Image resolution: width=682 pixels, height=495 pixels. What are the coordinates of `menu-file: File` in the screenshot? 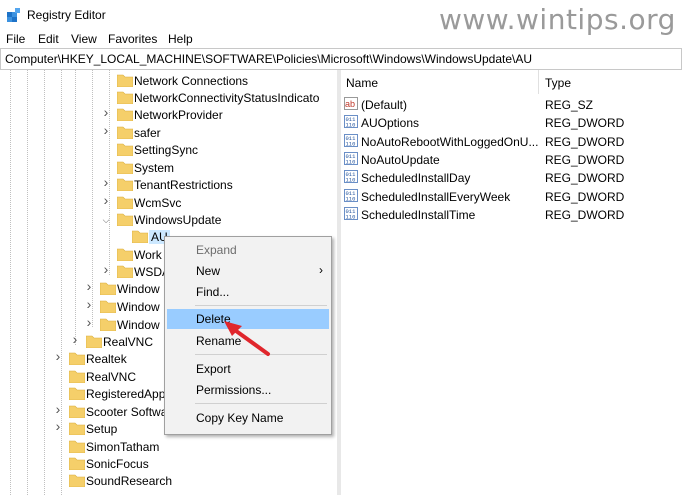 It's located at (15, 39).